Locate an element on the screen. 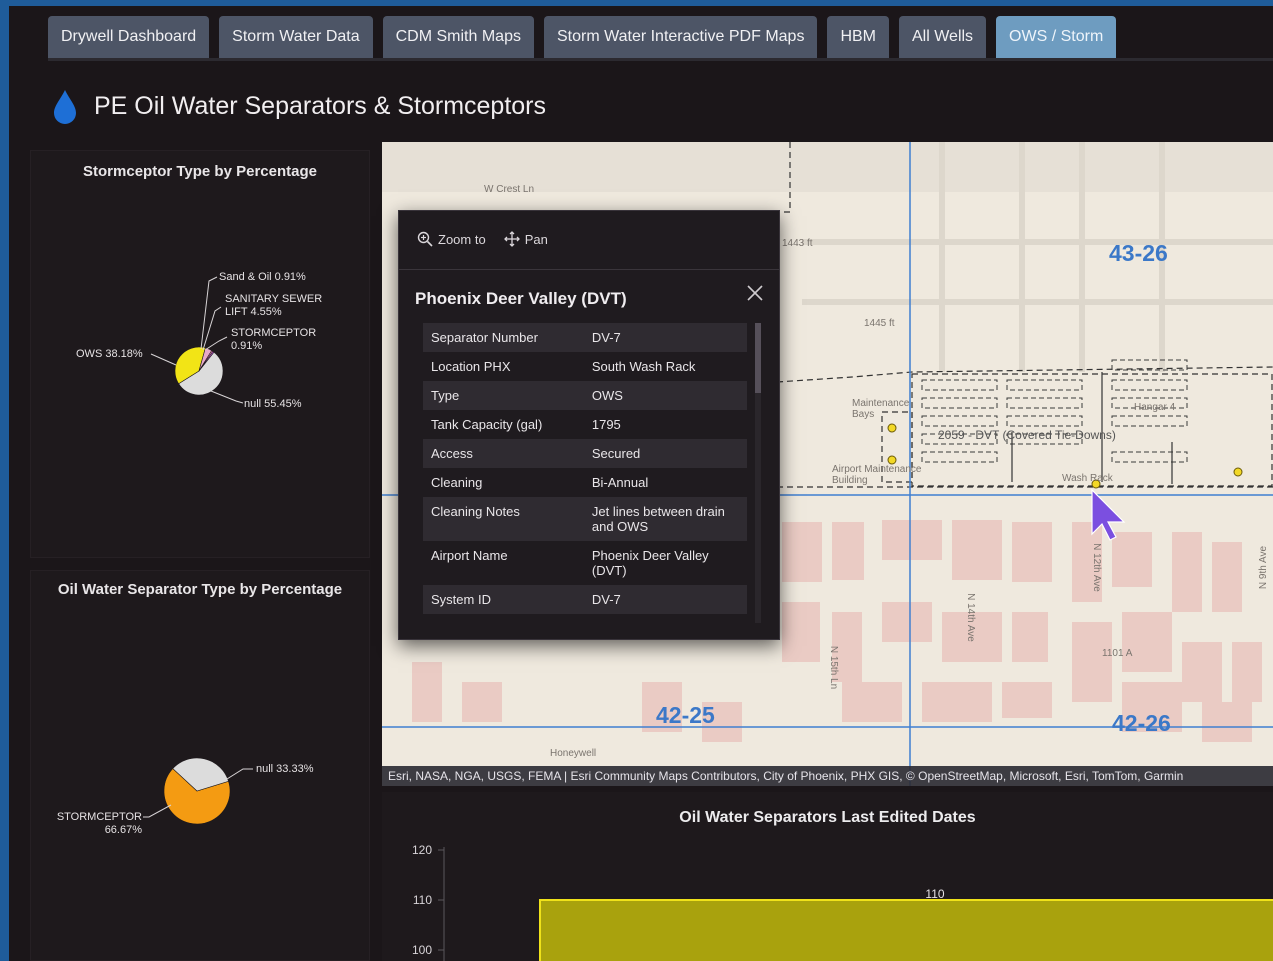 Image resolution: width=1273 pixels, height=961 pixels. attribute-key: Cleaning Notes is located at coordinates (475, 511).